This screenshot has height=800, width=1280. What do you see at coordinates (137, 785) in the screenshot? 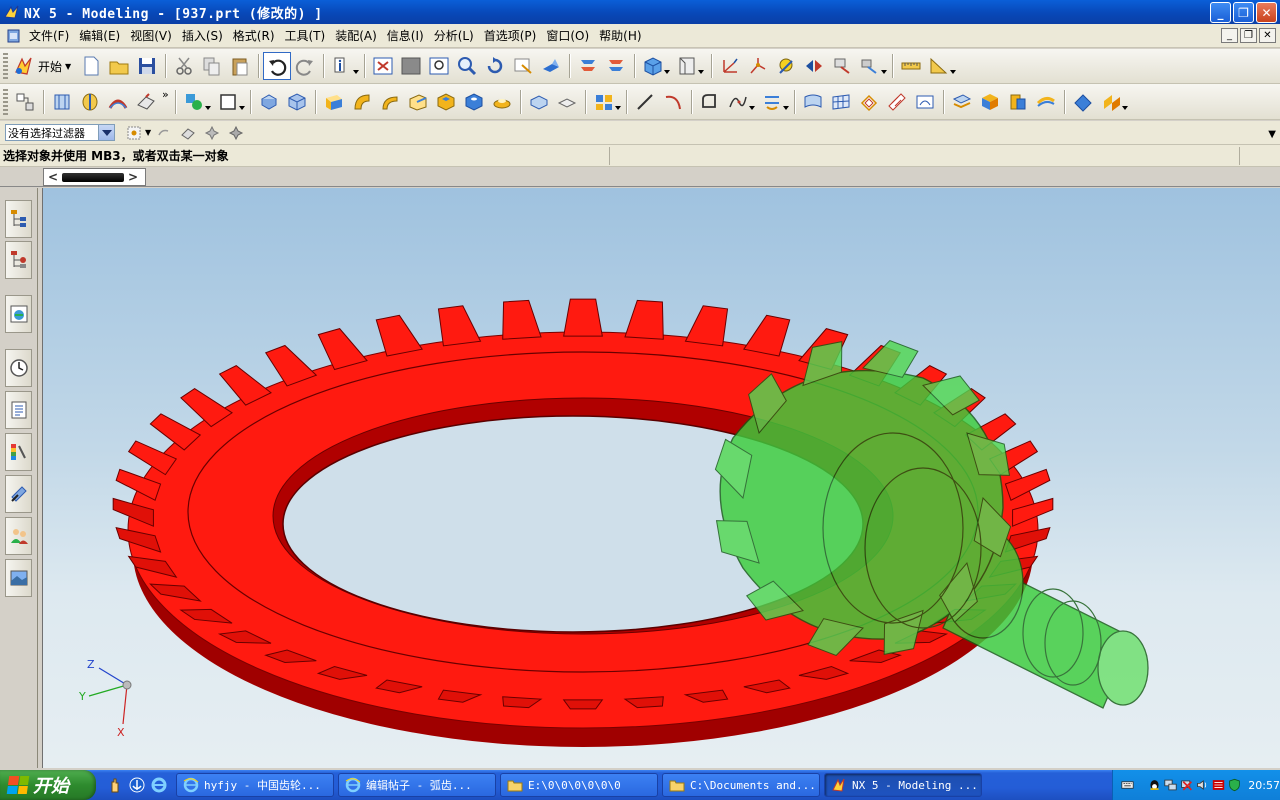
I see `anchor-icon` at bounding box center [137, 785].